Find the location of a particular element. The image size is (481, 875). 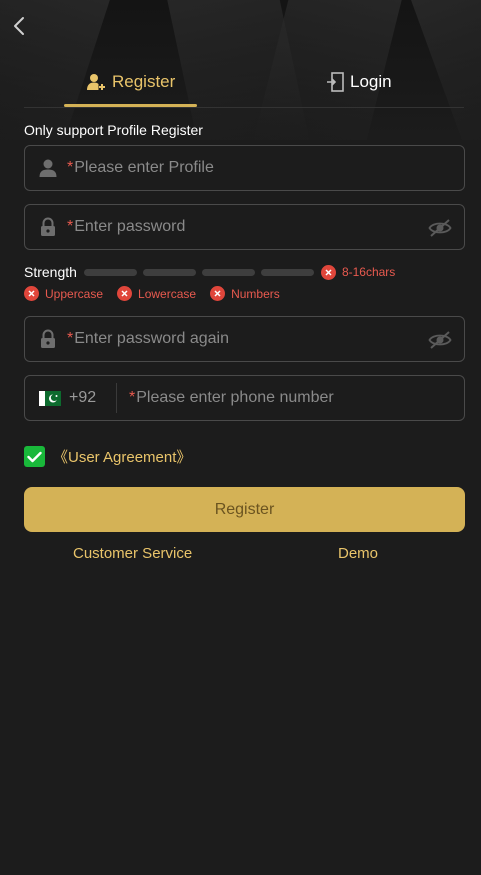

active-tab-indicator is located at coordinates (130, 105).